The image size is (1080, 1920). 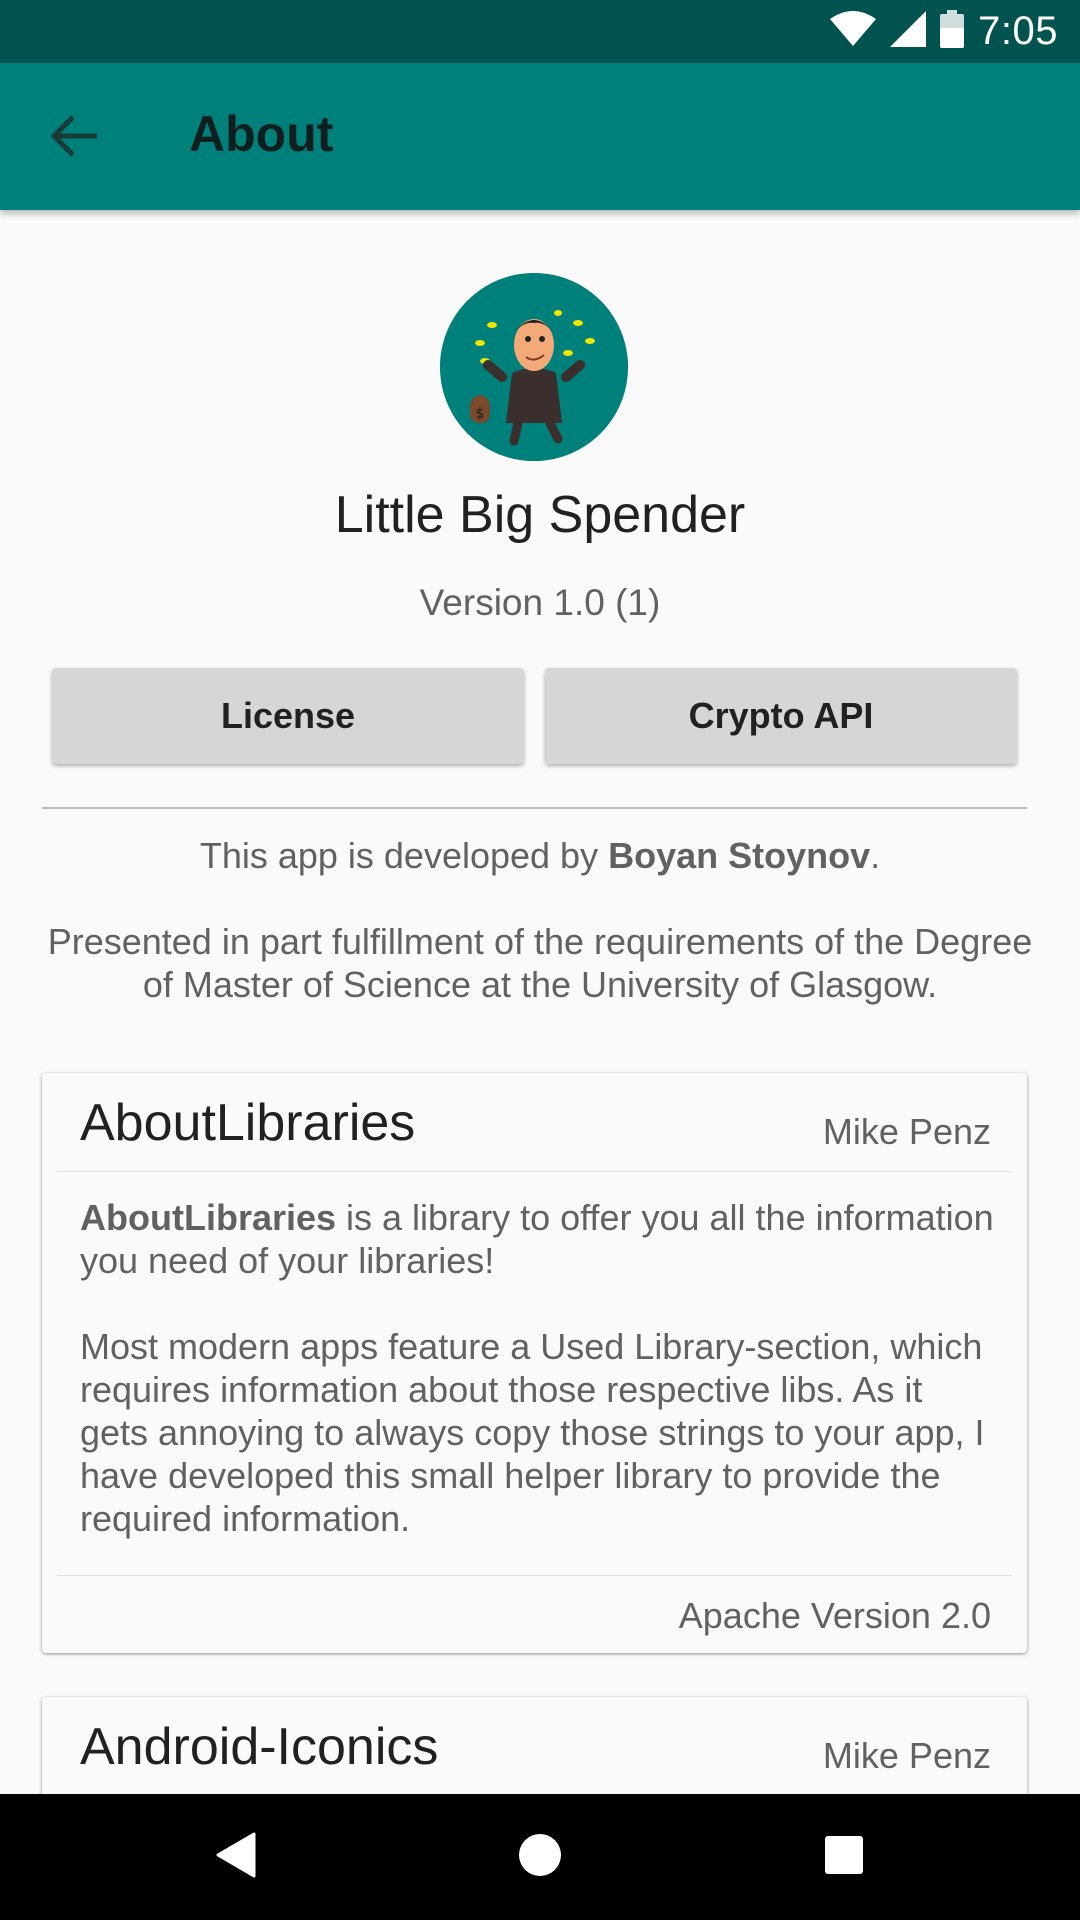 What do you see at coordinates (208, 1217) in the screenshot?
I see `library-desc-bold: AboutLibraries` at bounding box center [208, 1217].